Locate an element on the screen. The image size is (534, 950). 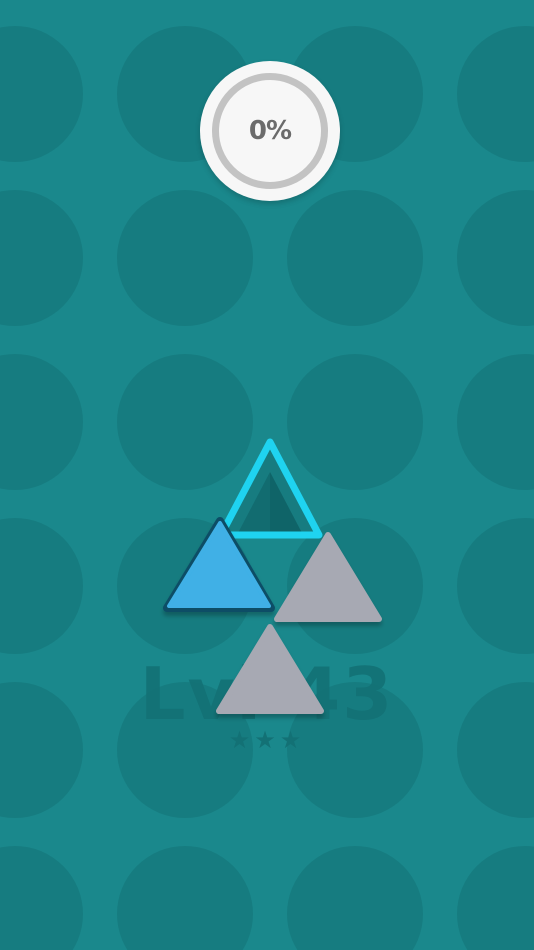
progress-indicator: 0% is located at coordinates (270, 131).